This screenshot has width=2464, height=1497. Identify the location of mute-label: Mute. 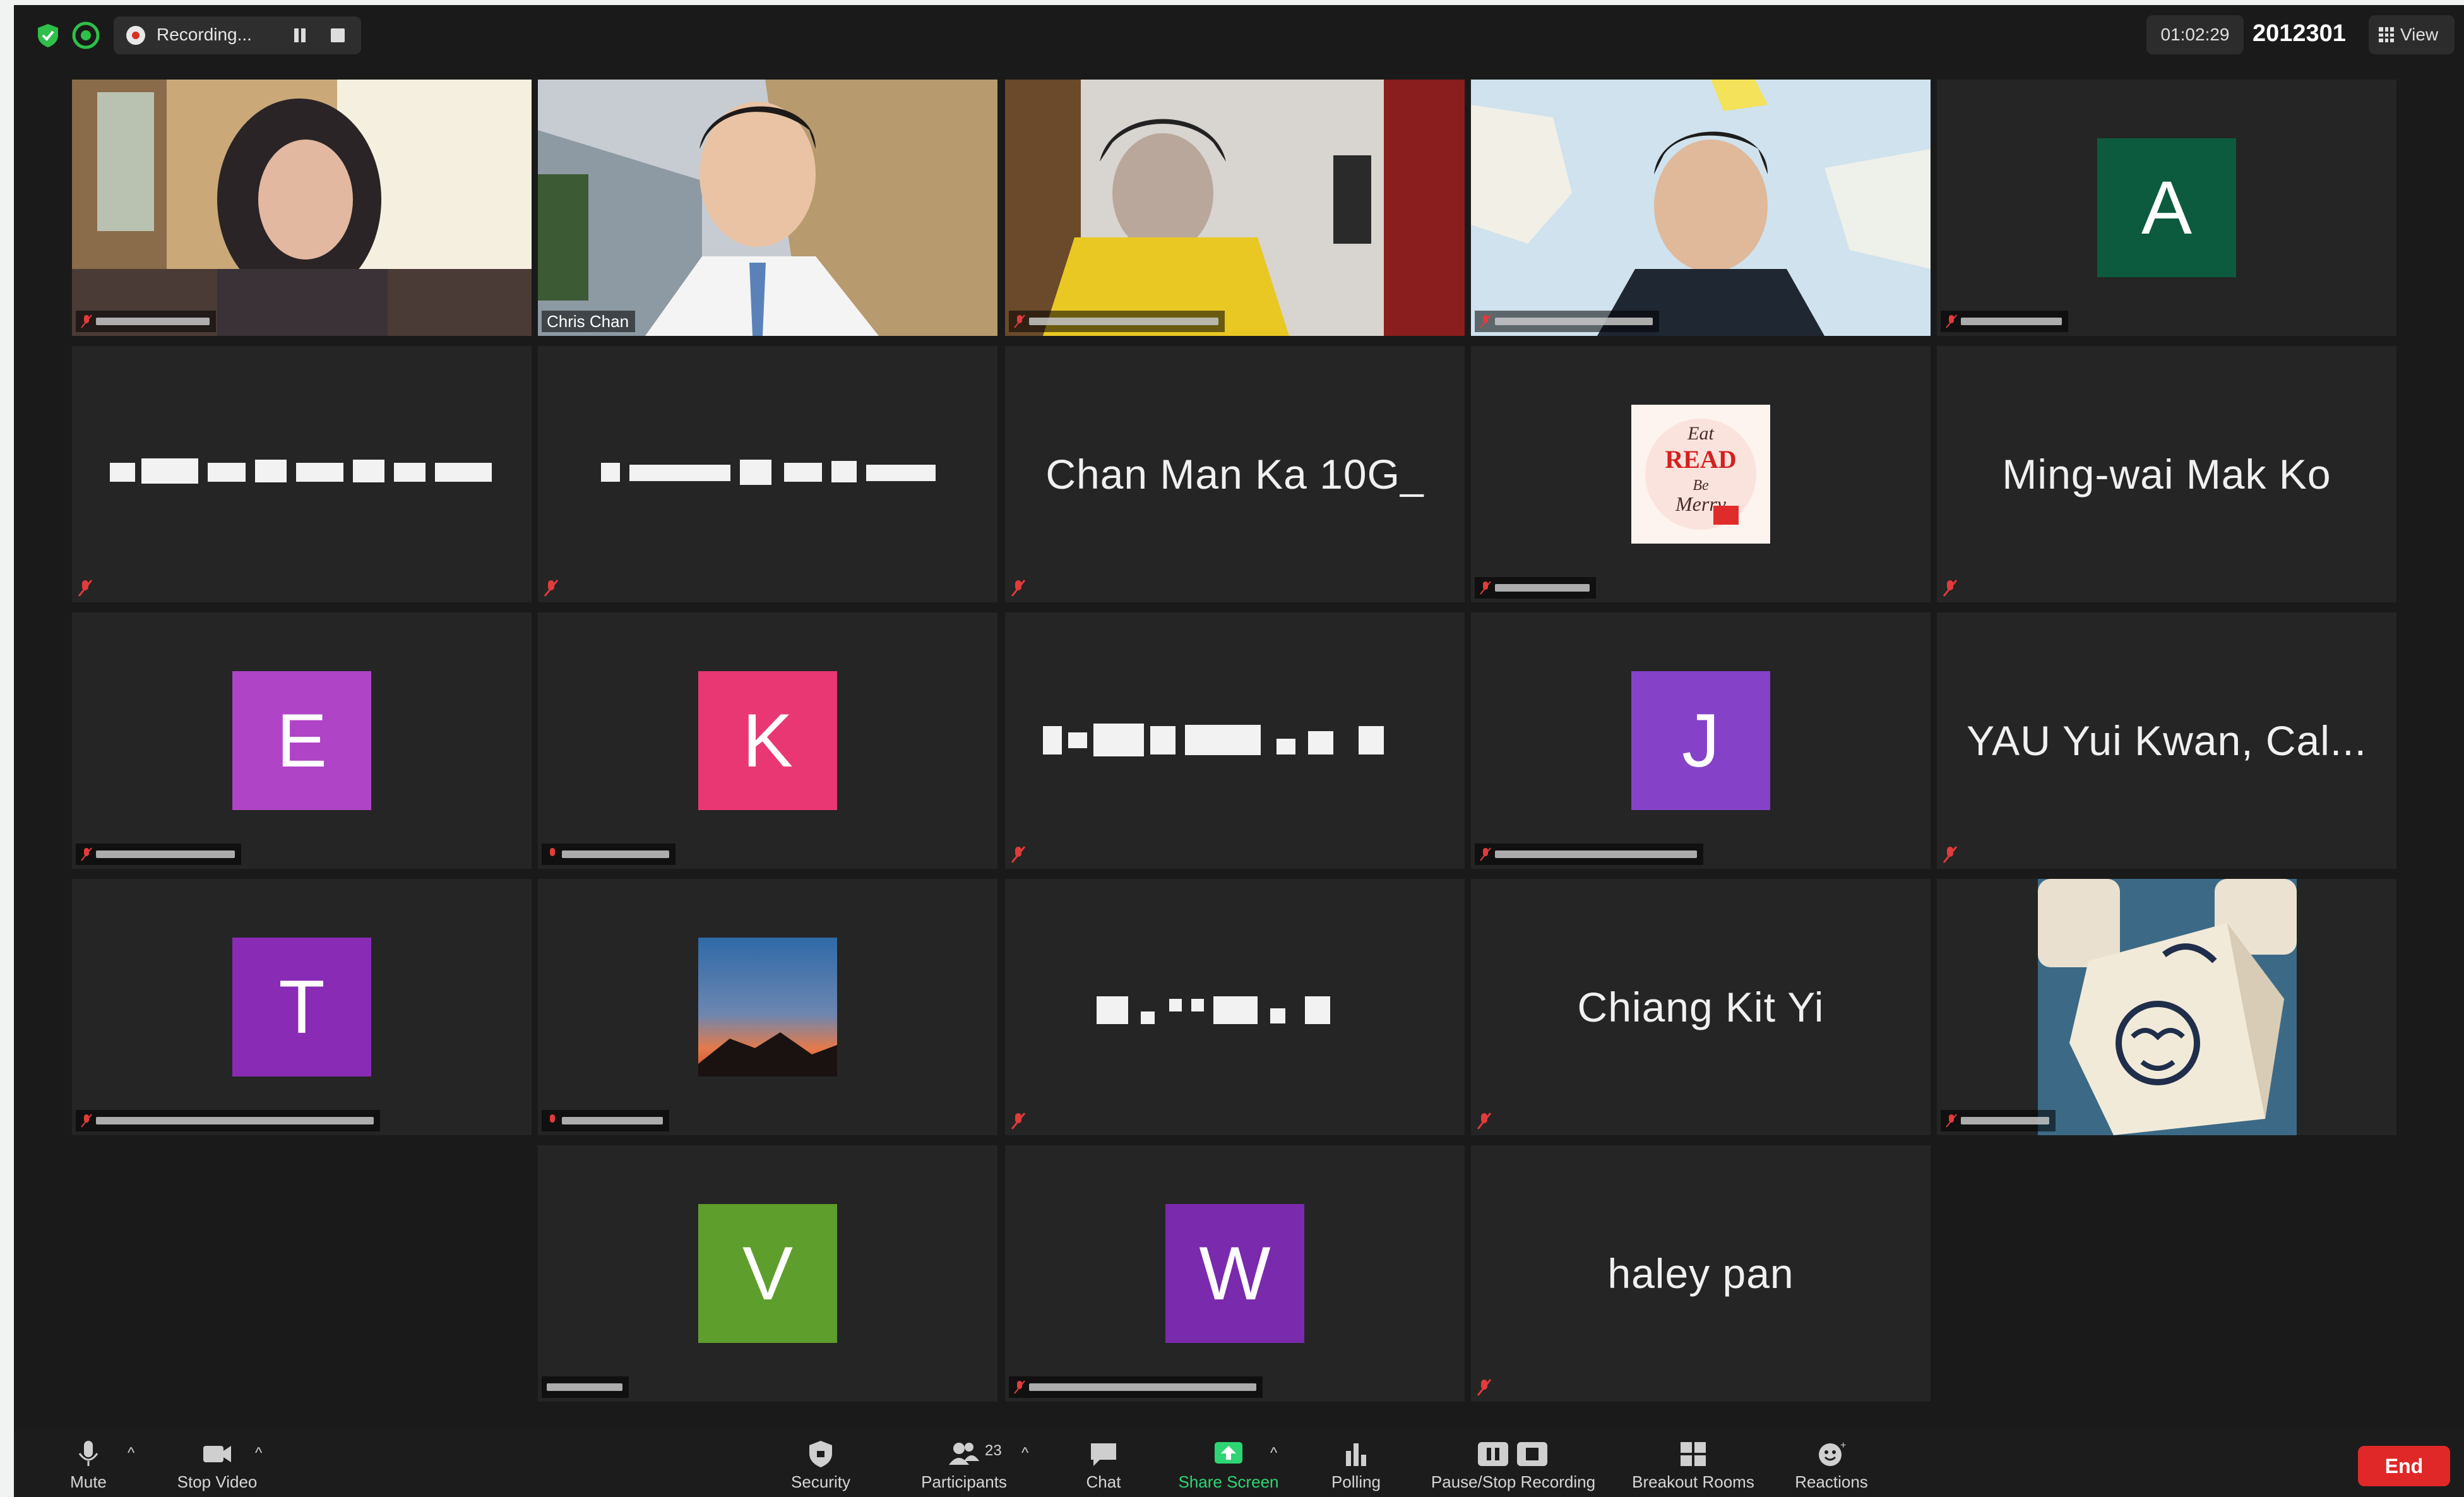
(88, 1482).